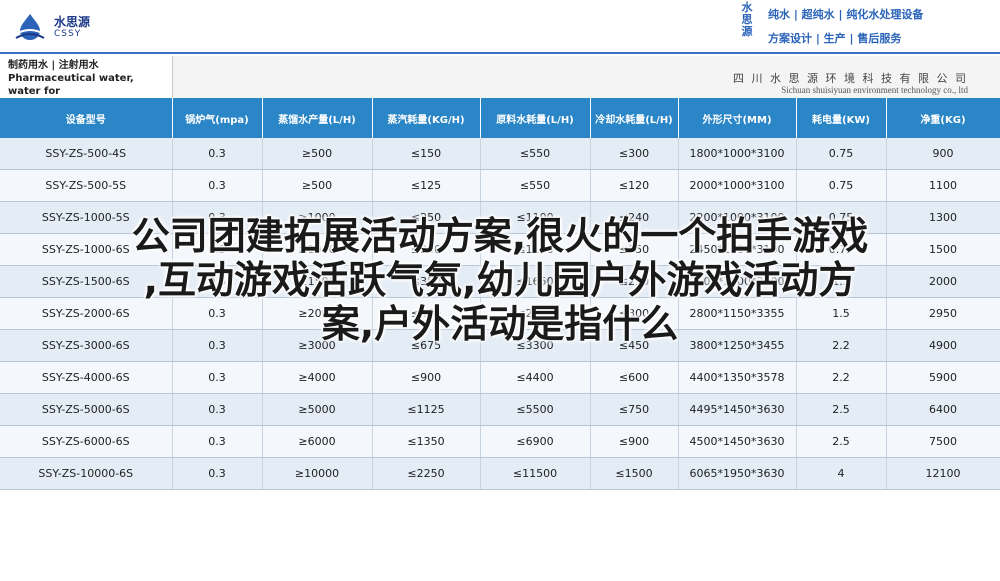 The width and height of the screenshot is (1000, 581). Describe the element at coordinates (426, 473) in the screenshot. I see `table-cell: ≤2250` at that location.